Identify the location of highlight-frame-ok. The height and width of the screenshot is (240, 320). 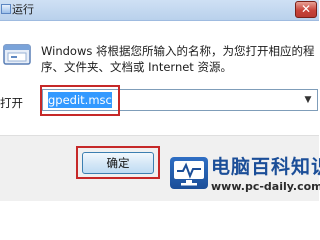
(118, 162).